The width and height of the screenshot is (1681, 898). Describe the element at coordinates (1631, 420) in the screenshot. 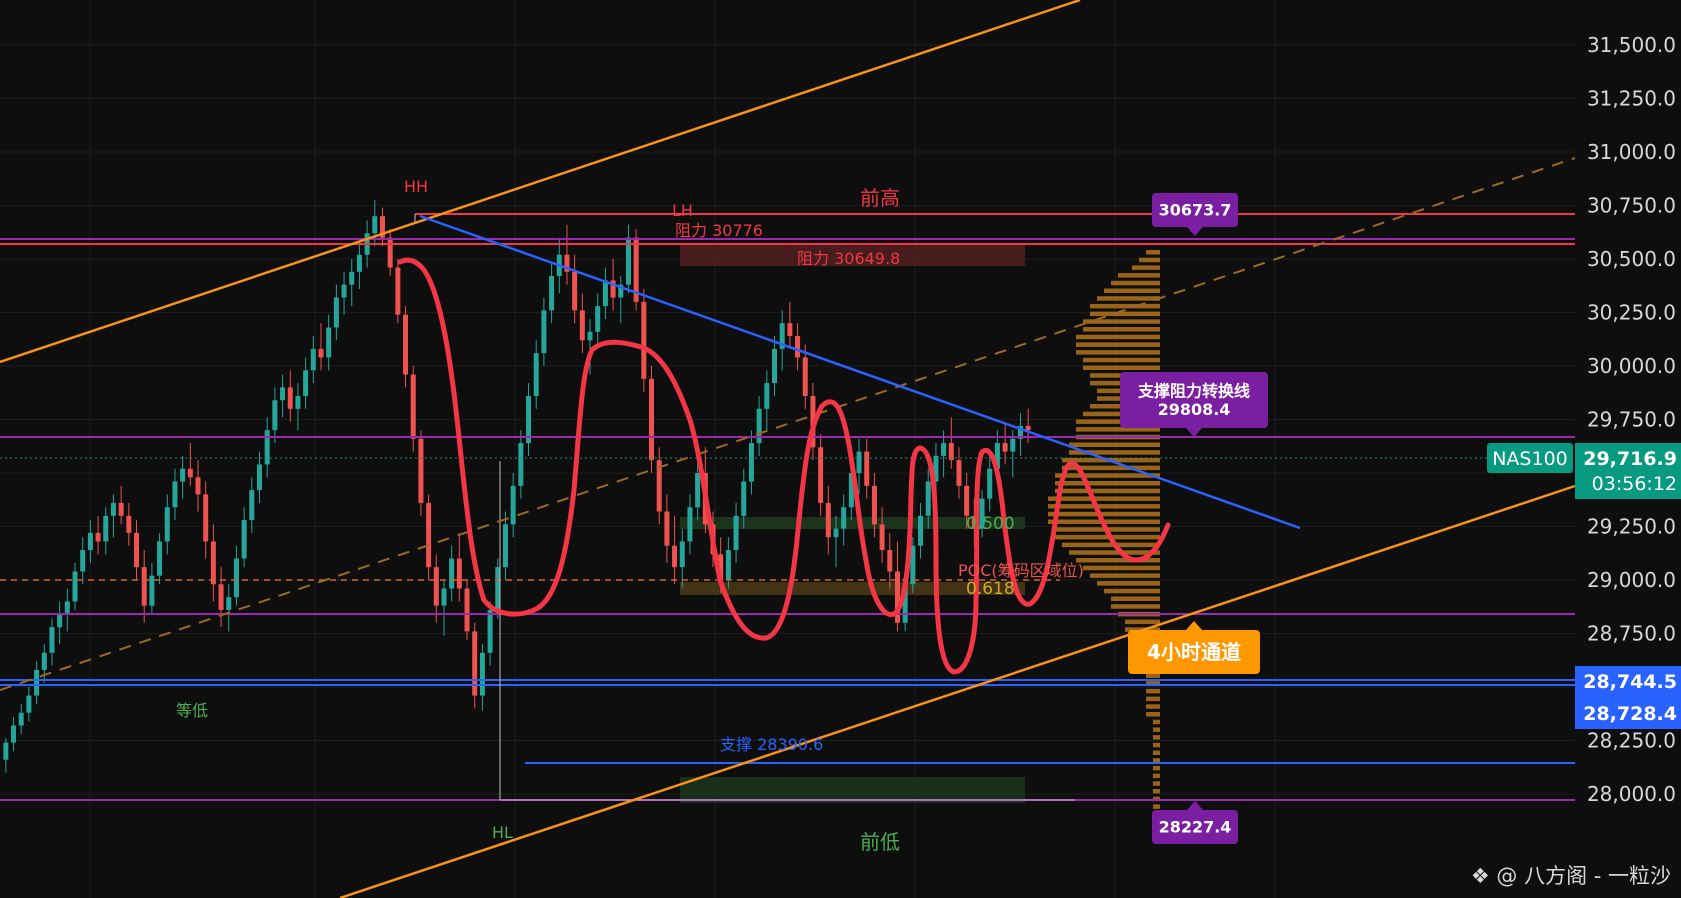

I see `price-tick-label: 29,750.0` at that location.